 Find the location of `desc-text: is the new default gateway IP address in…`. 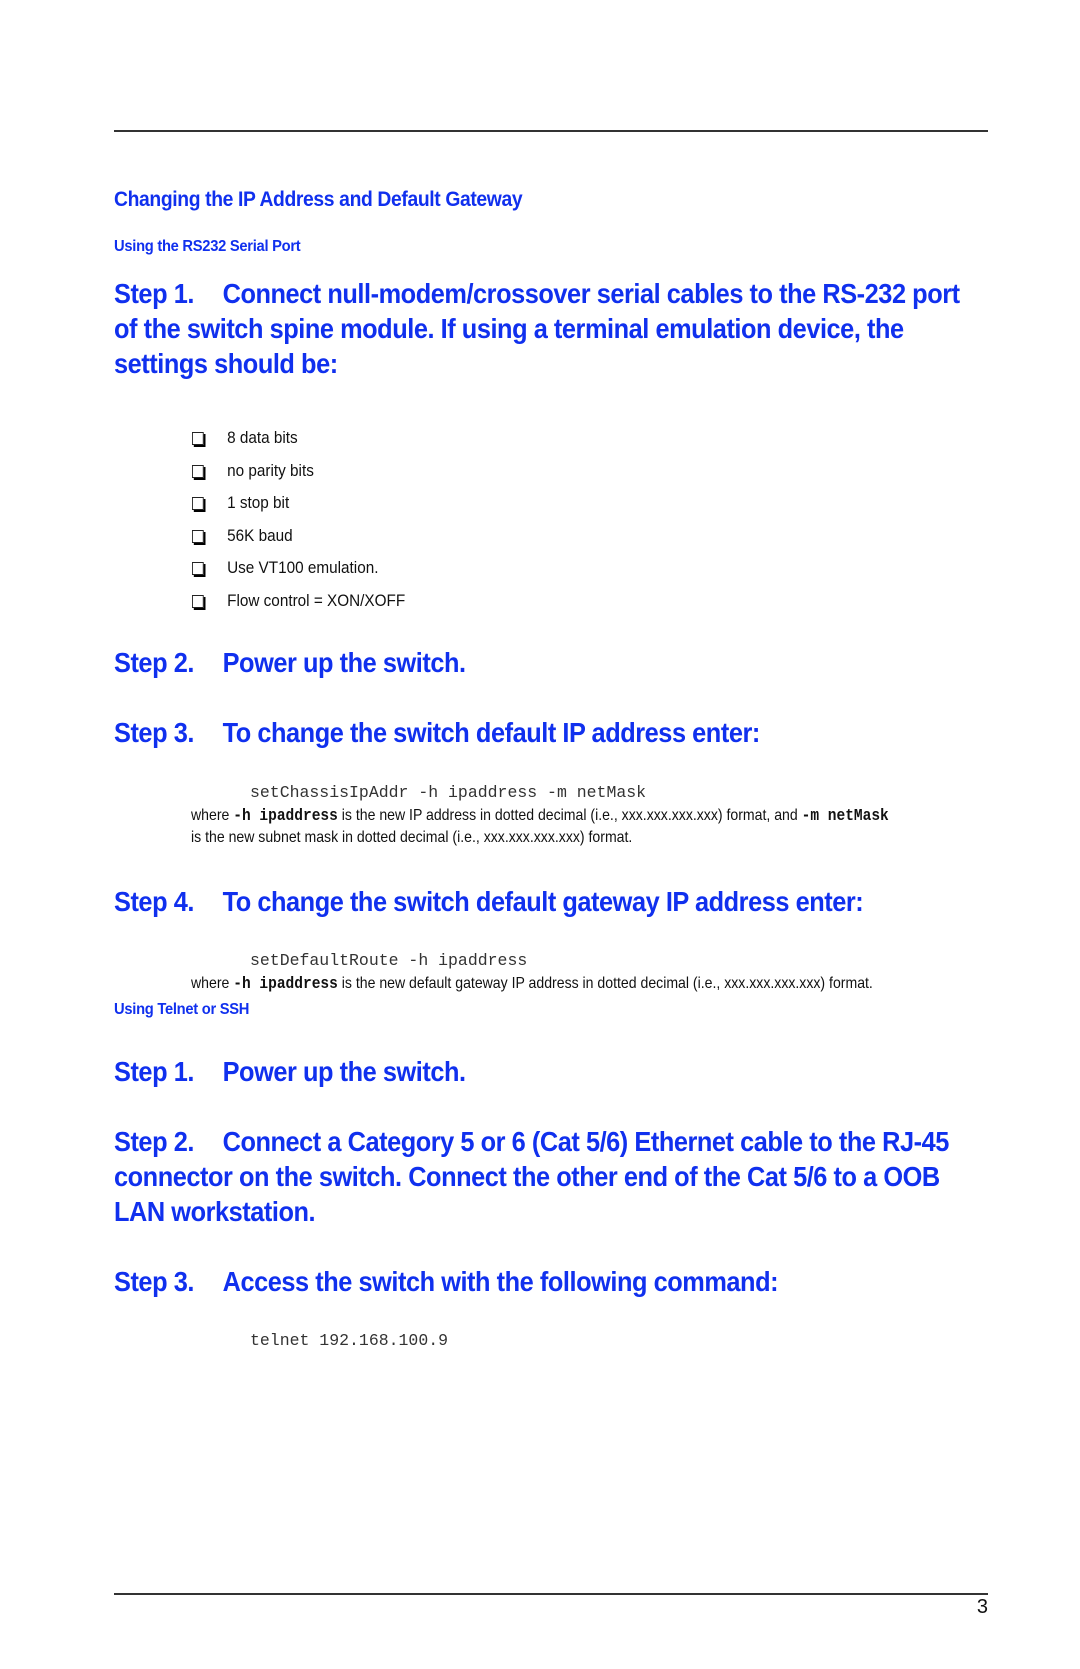

desc-text: is the new default gateway IP address in… is located at coordinates (605, 983).